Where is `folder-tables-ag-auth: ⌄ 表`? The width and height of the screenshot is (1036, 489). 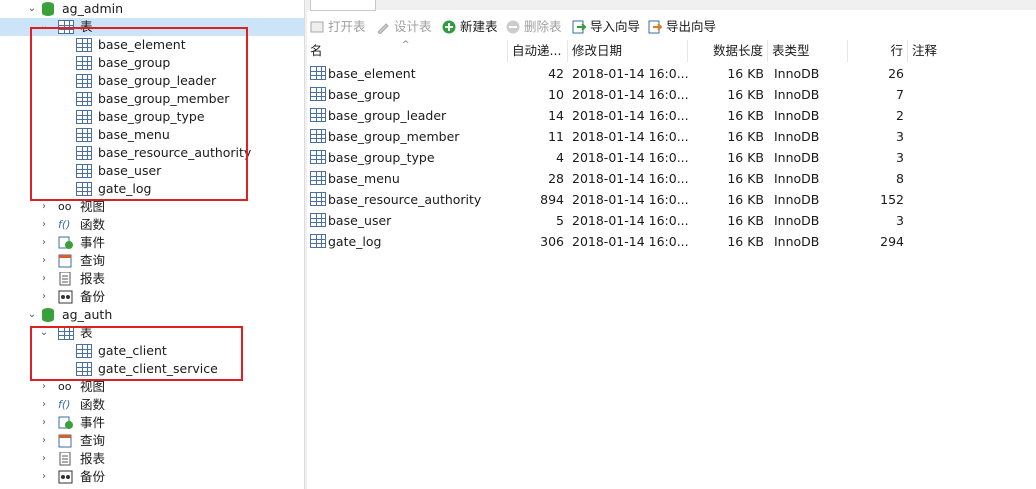
folder-tables-ag-auth: ⌄ 表 is located at coordinates (152, 333).